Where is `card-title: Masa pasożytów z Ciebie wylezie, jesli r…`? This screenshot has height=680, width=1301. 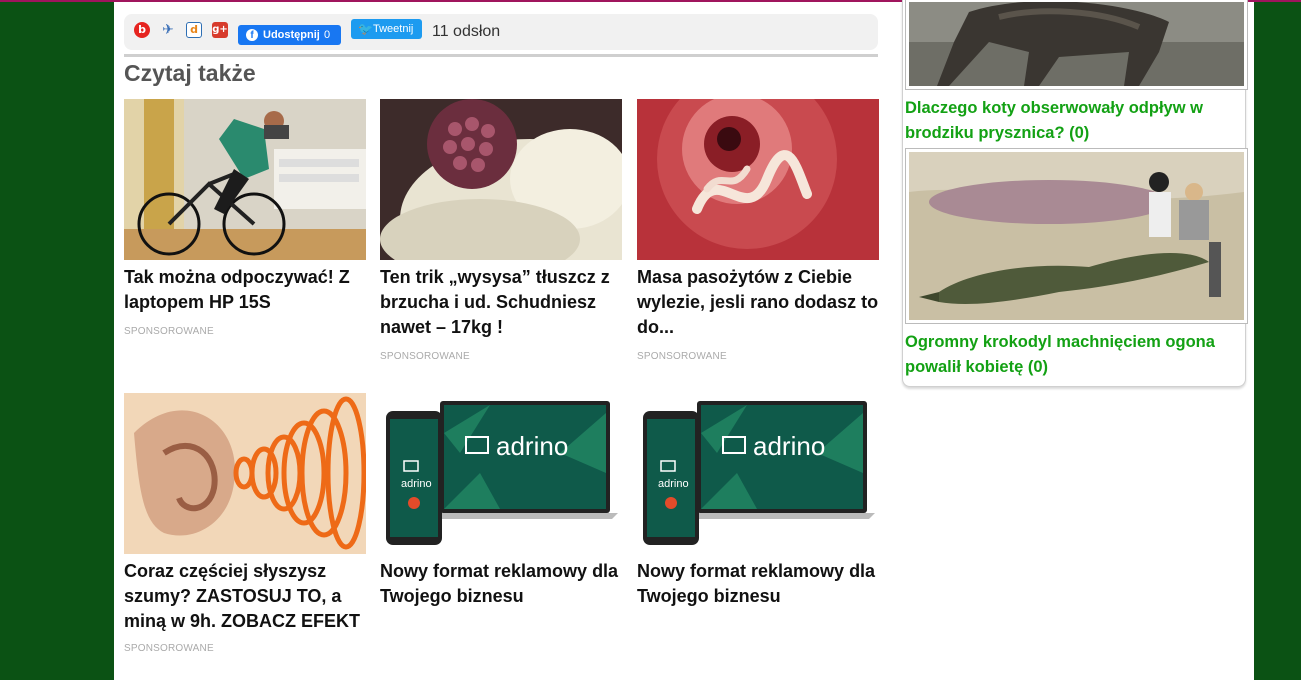 card-title: Masa pasożytów z Ciebie wylezie, jesli r… is located at coordinates (758, 302).